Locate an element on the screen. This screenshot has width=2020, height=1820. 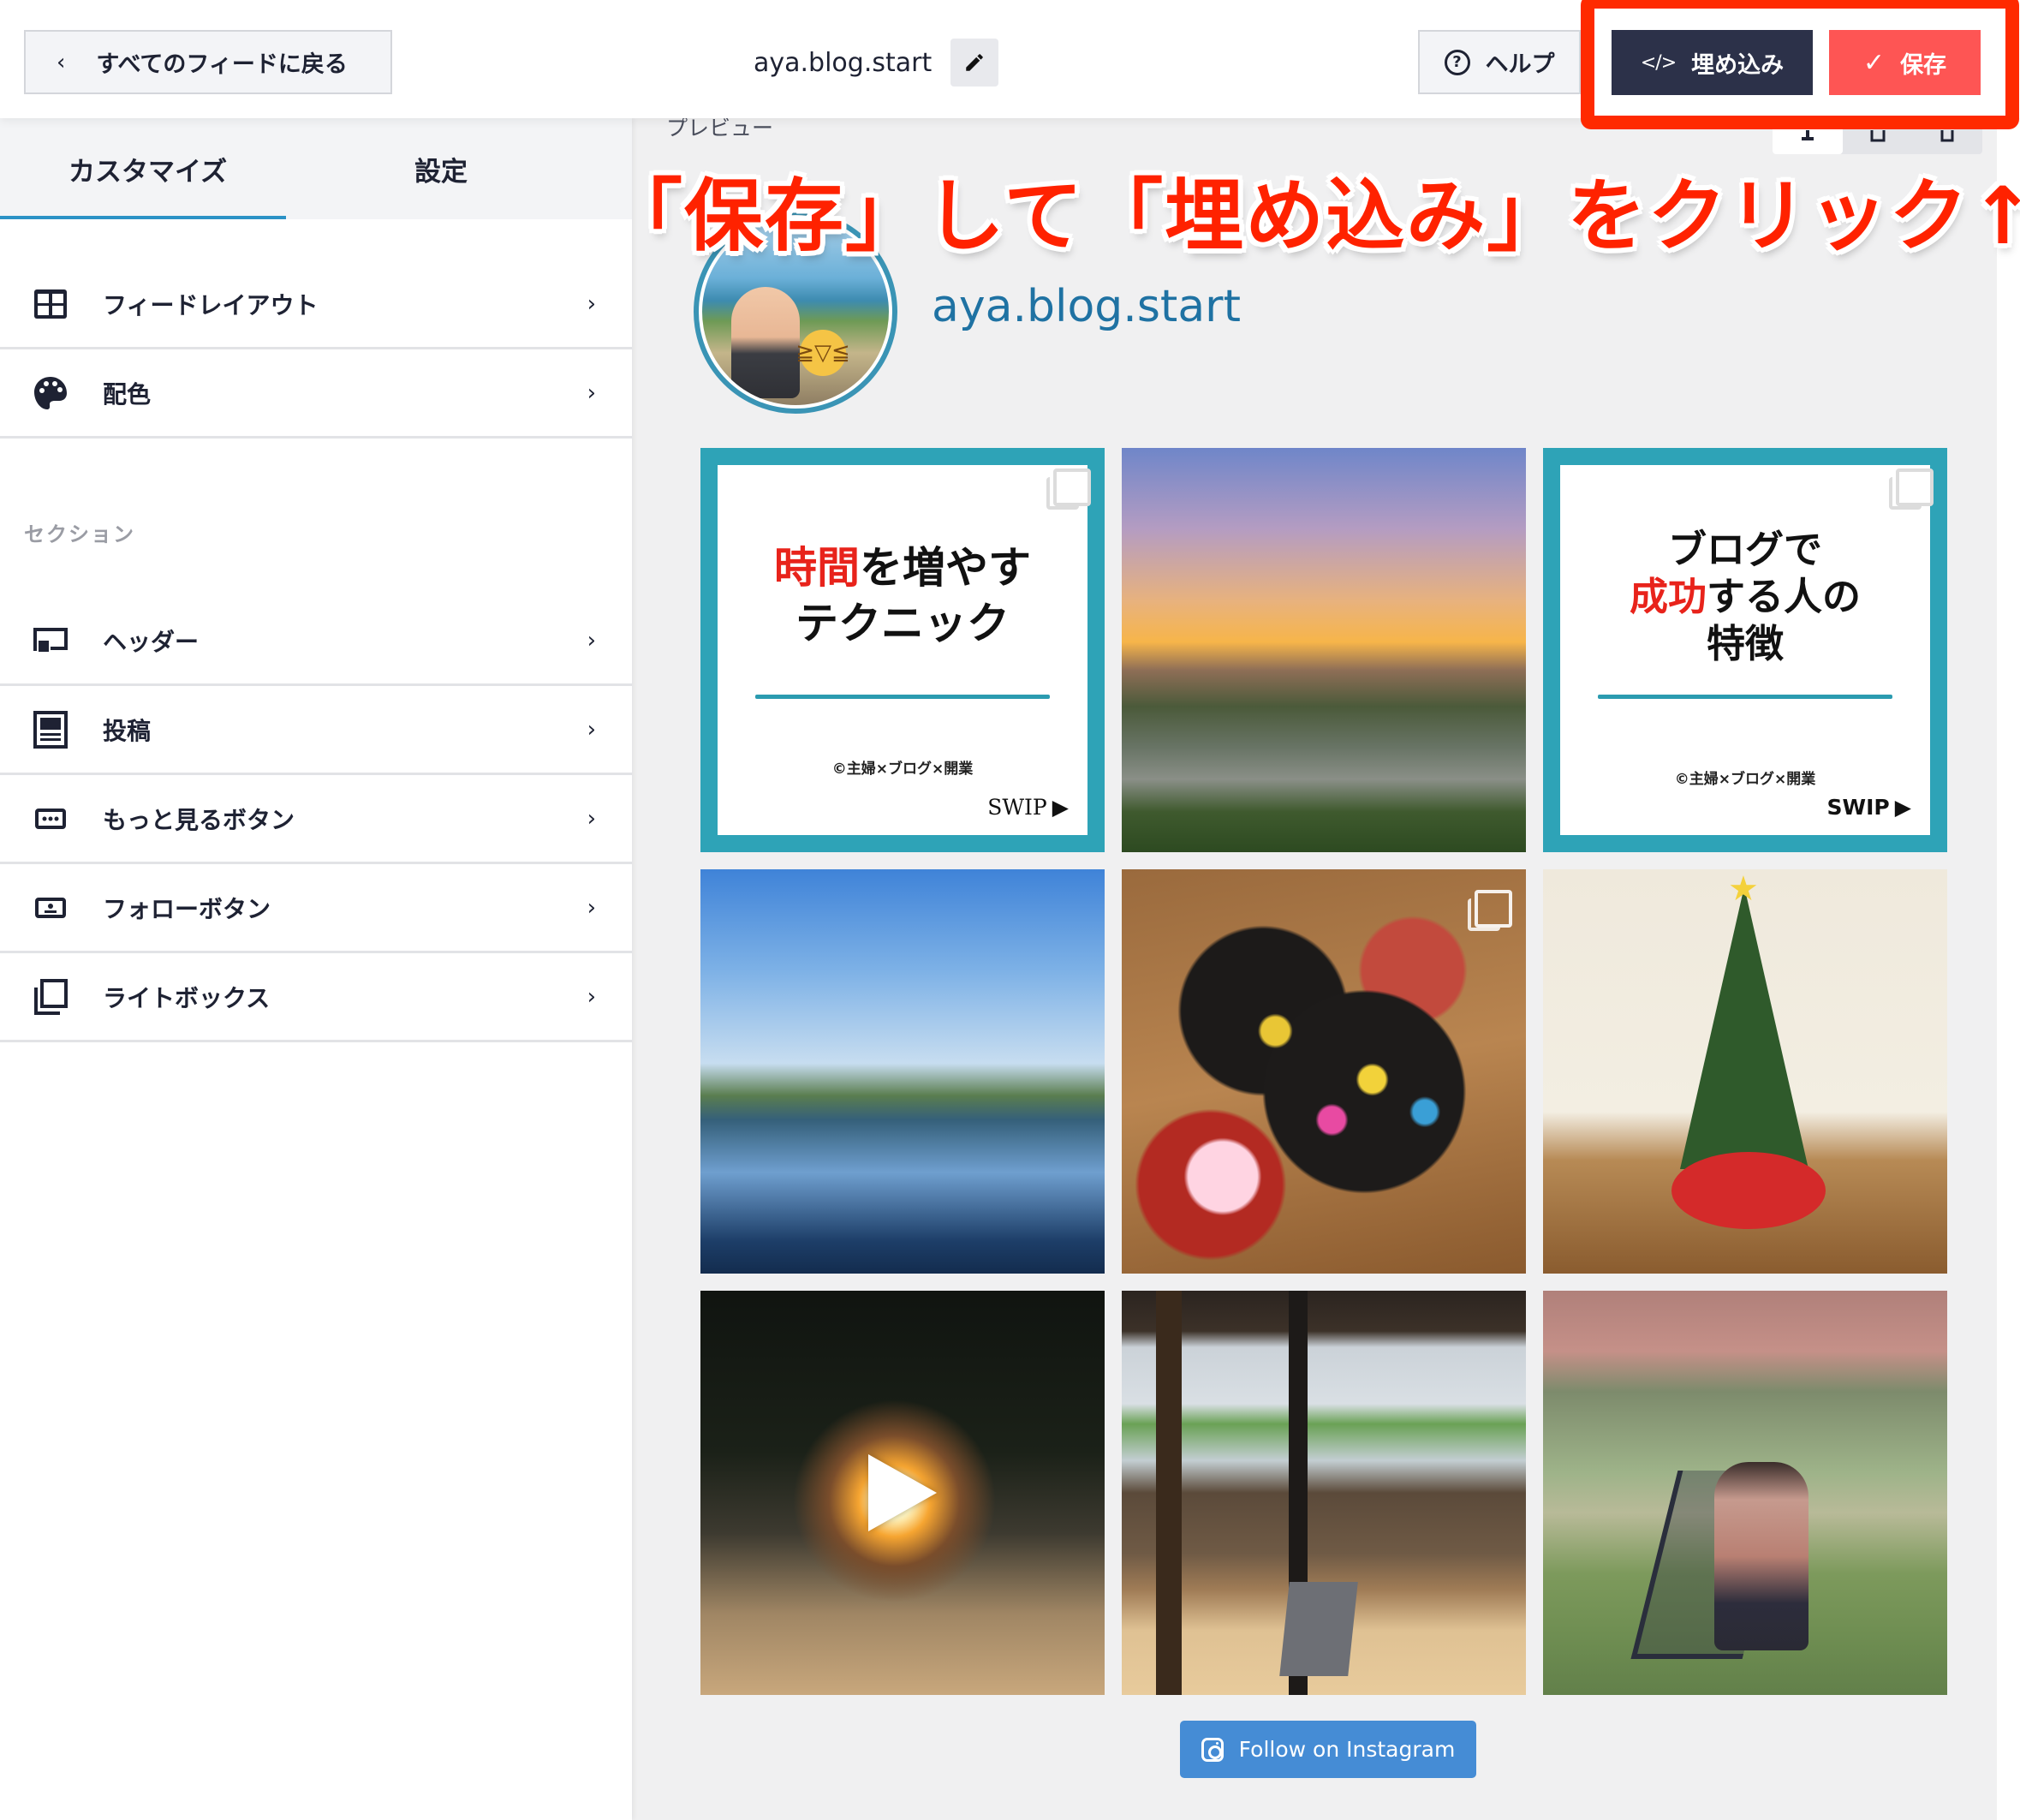
sidebar-item-label: 配色 is located at coordinates (127, 394).